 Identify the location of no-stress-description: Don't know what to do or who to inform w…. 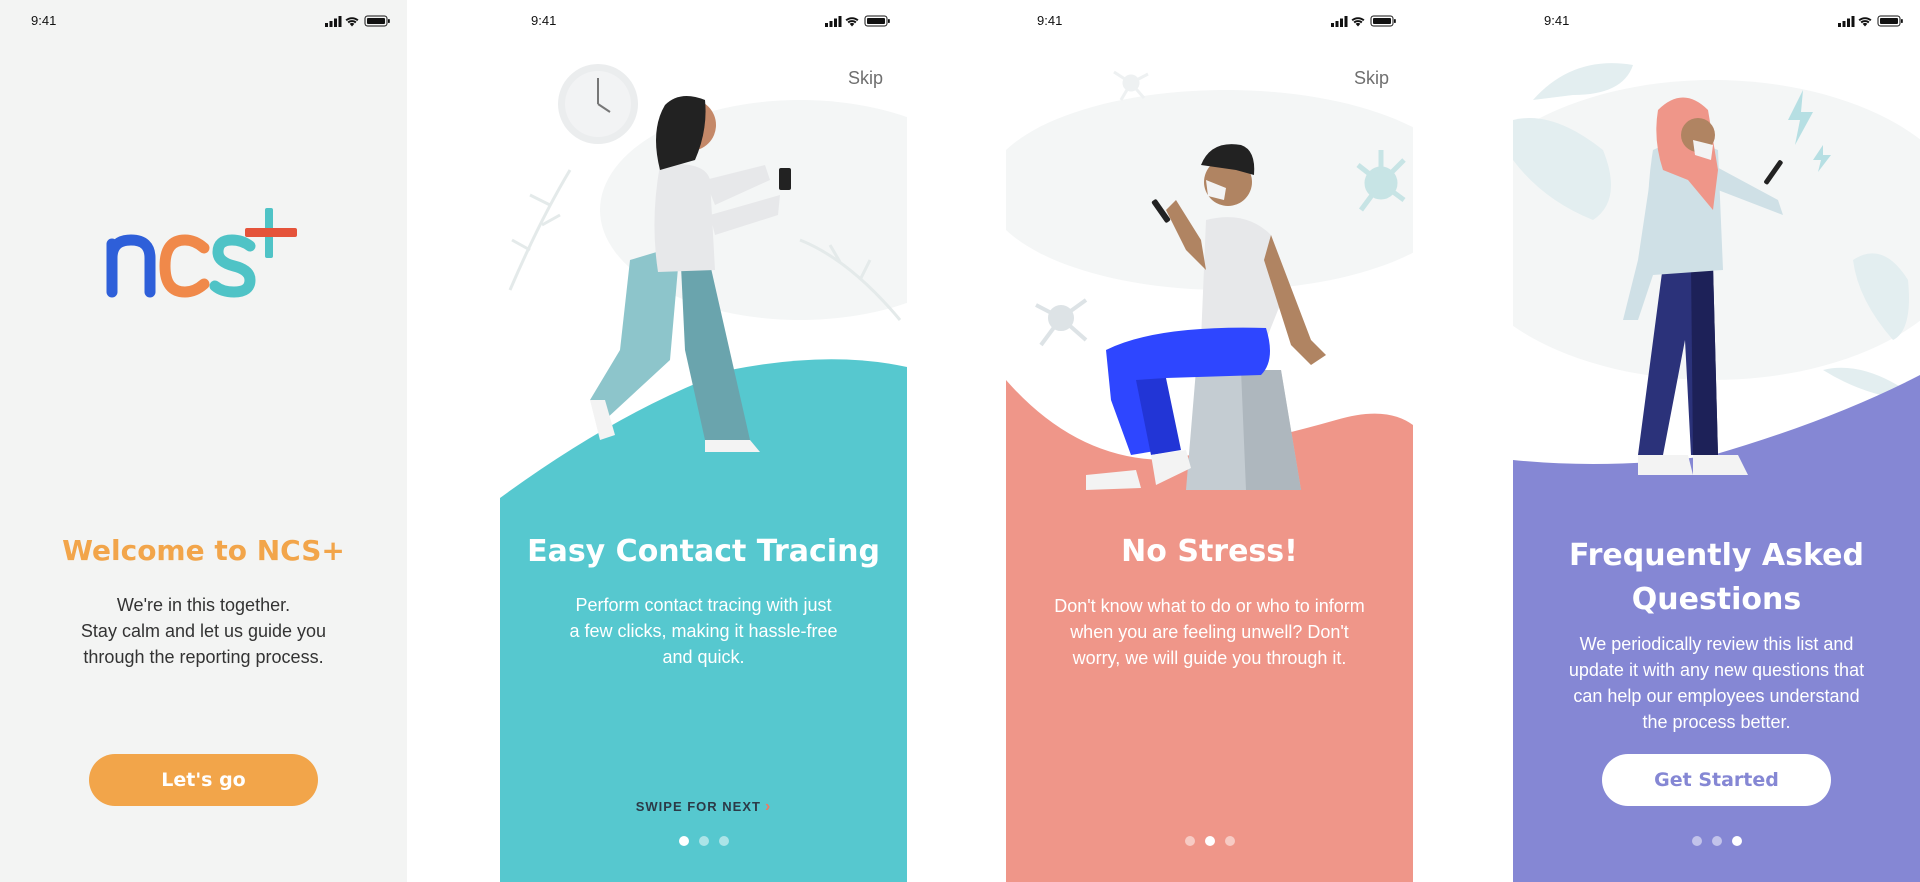
(1209, 632).